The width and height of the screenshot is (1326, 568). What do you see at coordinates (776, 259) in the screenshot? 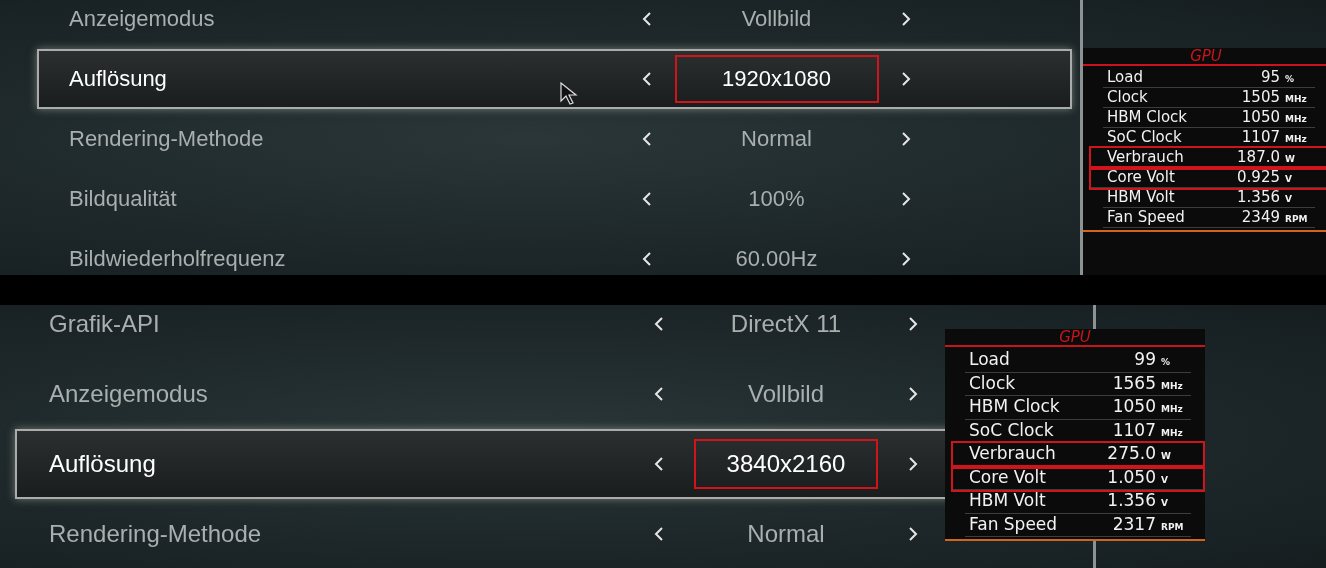
I see `setting-value: 60.00Hz` at bounding box center [776, 259].